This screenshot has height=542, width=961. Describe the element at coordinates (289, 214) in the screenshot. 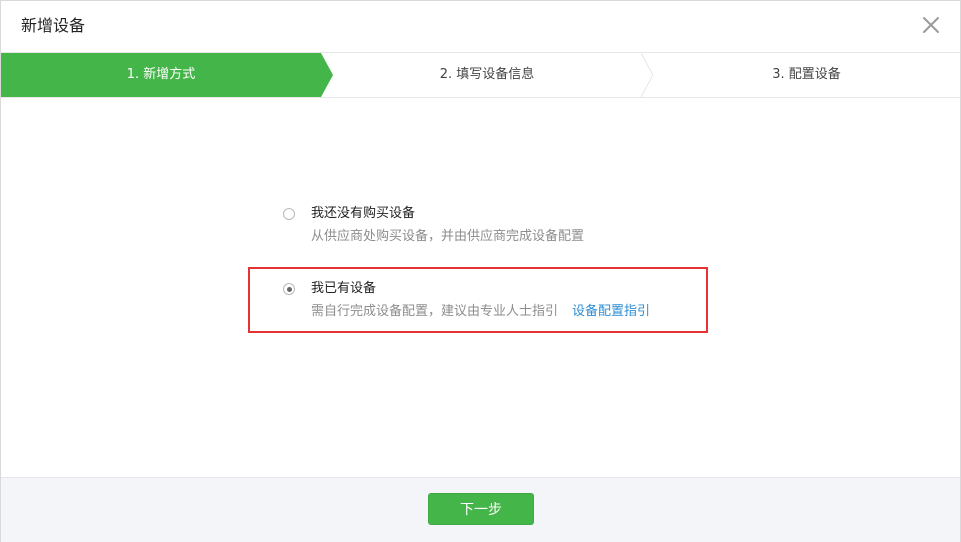

I see `radio-no-device` at that location.